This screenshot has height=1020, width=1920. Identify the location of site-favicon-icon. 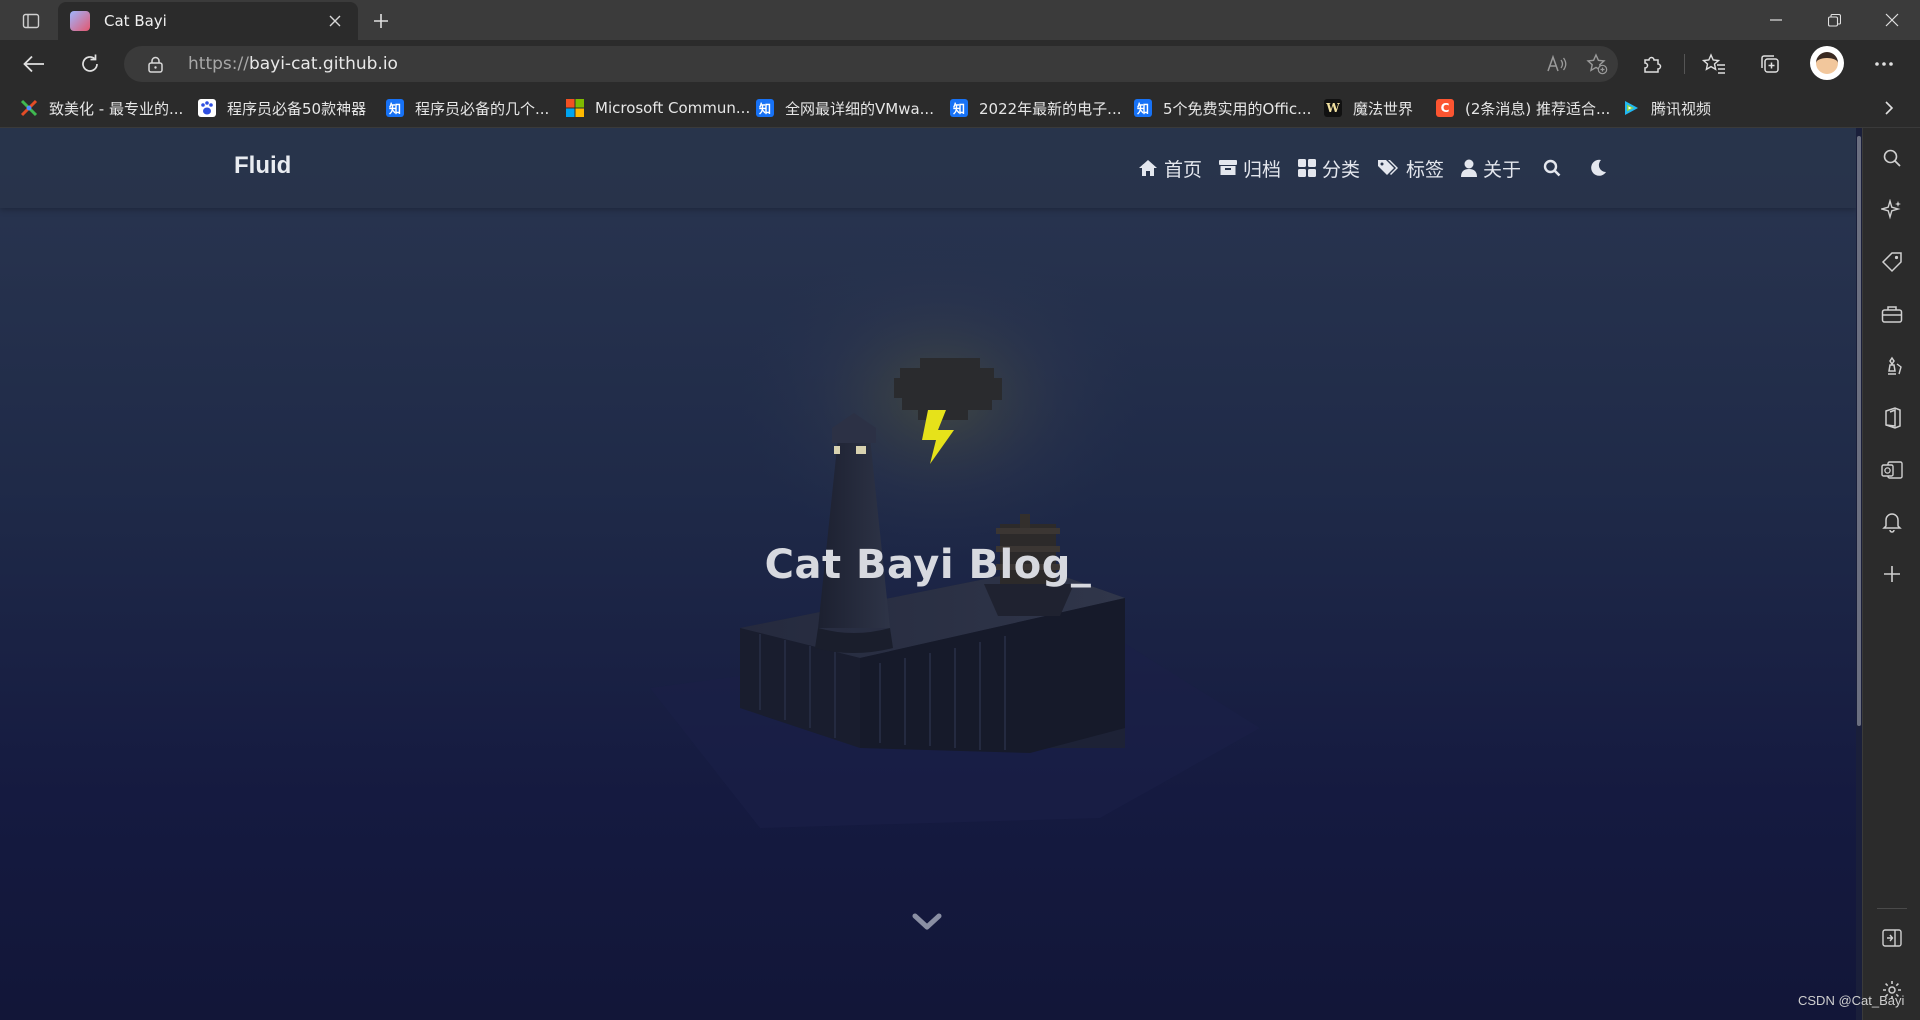
(80, 21).